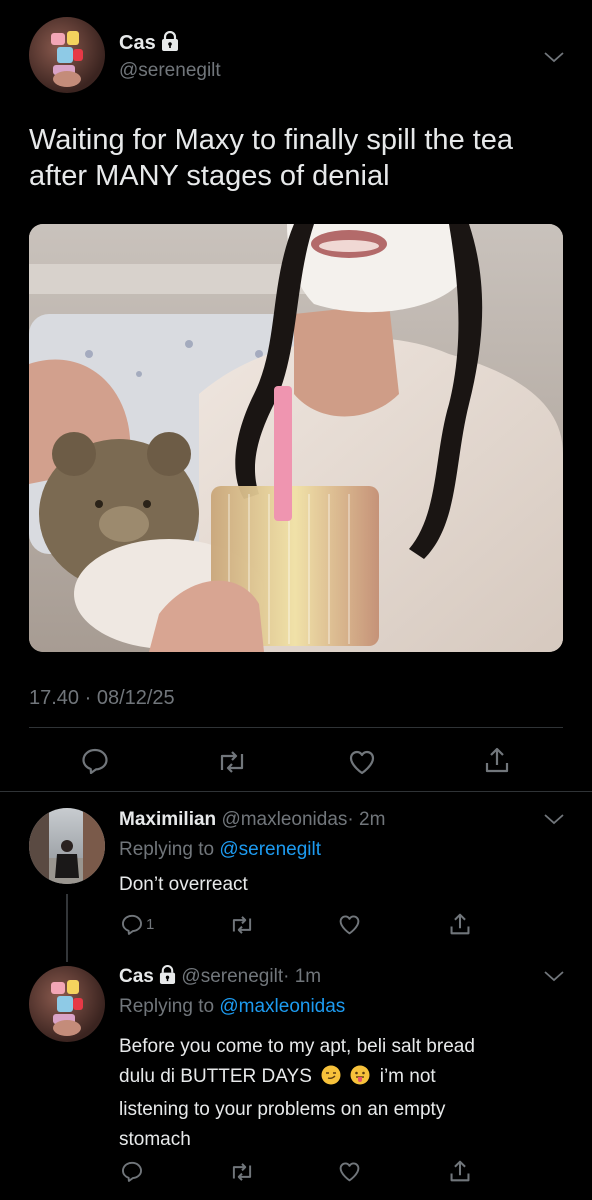 This screenshot has height=1200, width=592. I want to click on reply-text-line: dulu di BUTTER DAYS i’m not, so click(297, 1078).